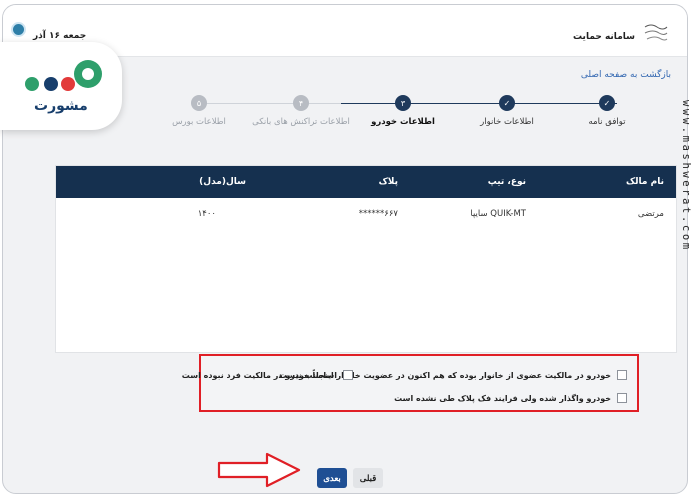 This screenshot has width=700, height=500. I want to click on next-button: بعدی, so click(332, 478).